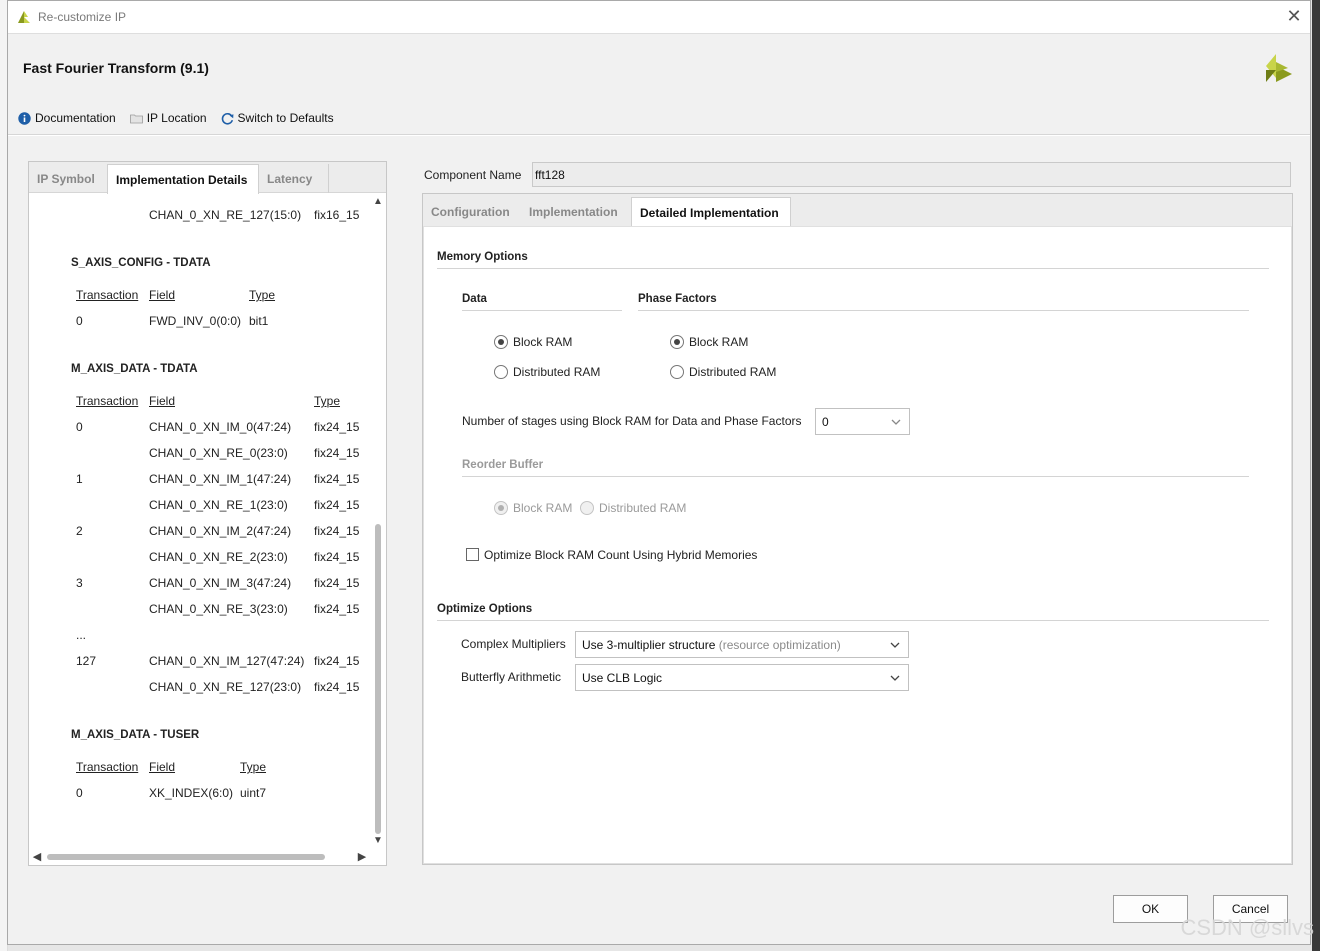 The image size is (1320, 951). Describe the element at coordinates (1316, 475) in the screenshot. I see `background-right-strip` at that location.